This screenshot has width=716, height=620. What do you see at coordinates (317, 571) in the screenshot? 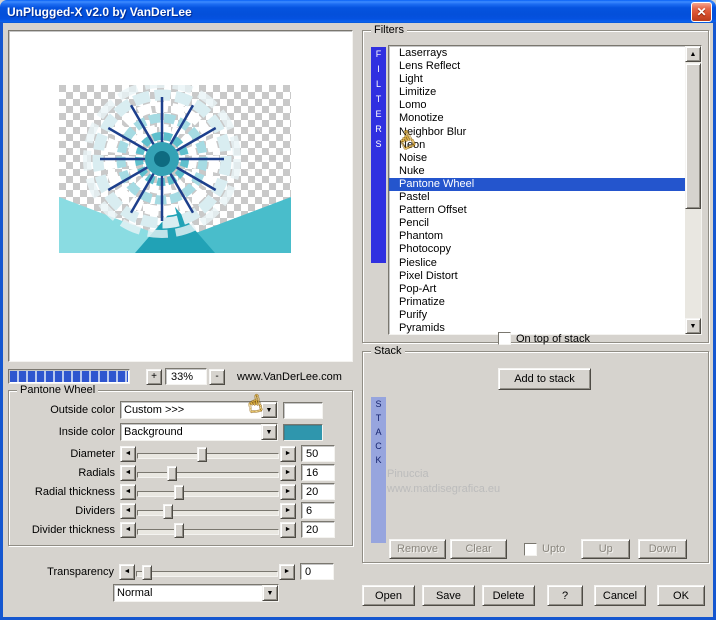
I see `transparency-value: 0` at bounding box center [317, 571].